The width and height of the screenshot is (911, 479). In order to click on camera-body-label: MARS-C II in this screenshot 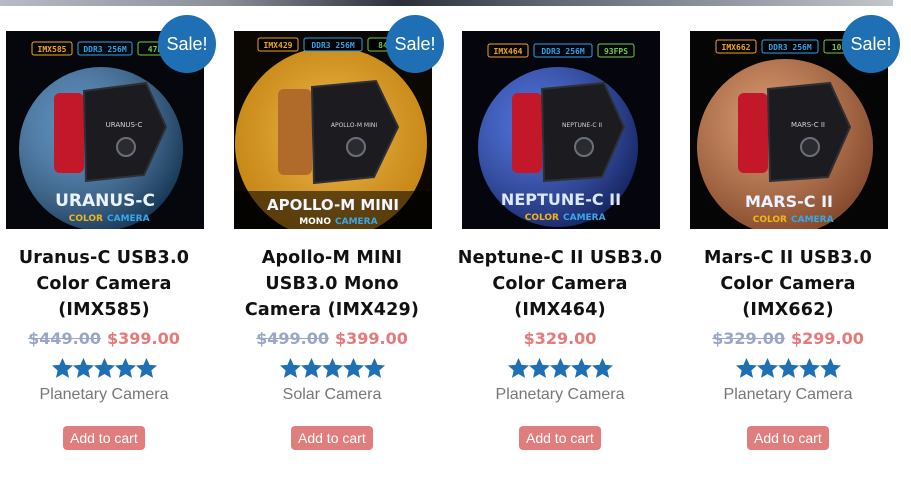, I will do `click(808, 125)`.